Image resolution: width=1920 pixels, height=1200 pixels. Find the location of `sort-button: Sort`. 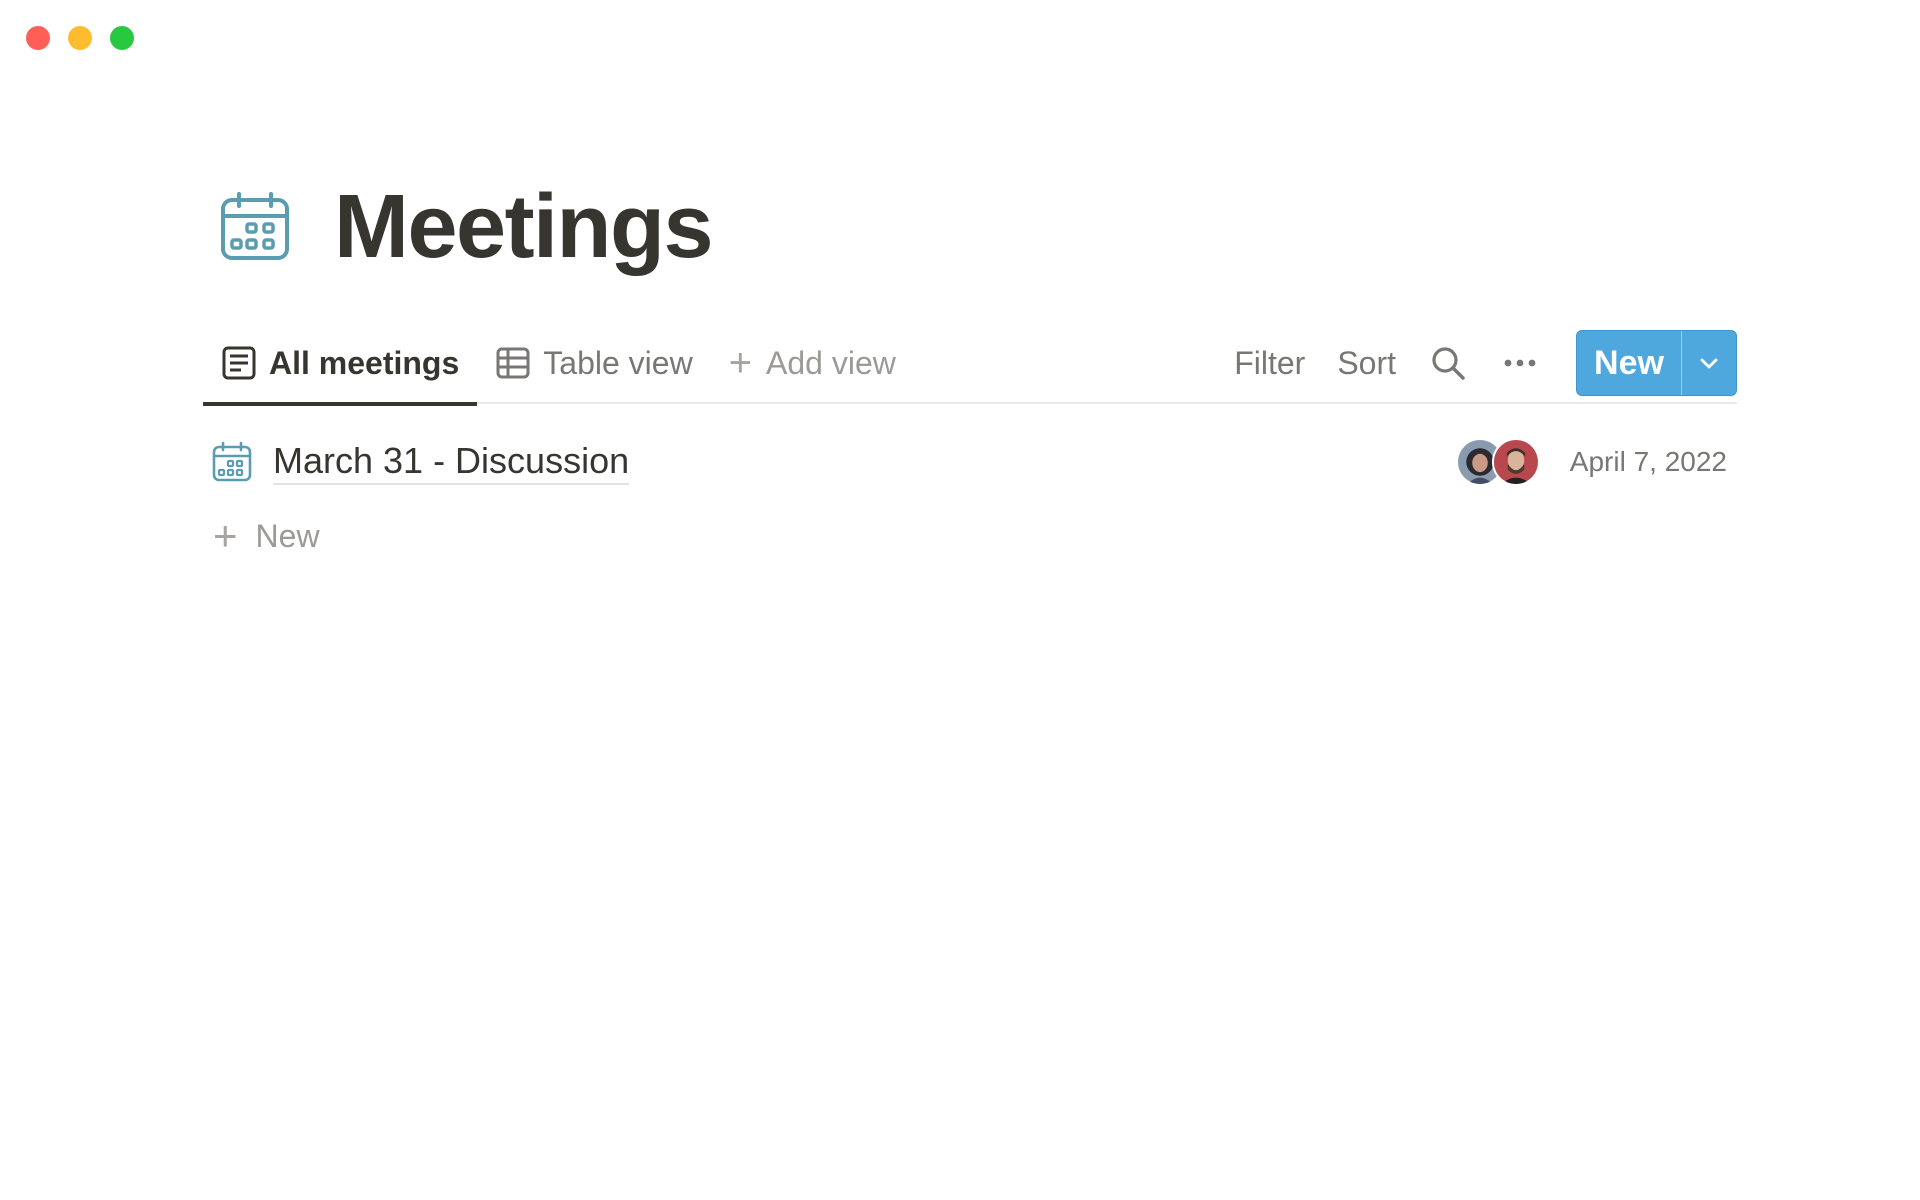

sort-button: Sort is located at coordinates (1366, 363).